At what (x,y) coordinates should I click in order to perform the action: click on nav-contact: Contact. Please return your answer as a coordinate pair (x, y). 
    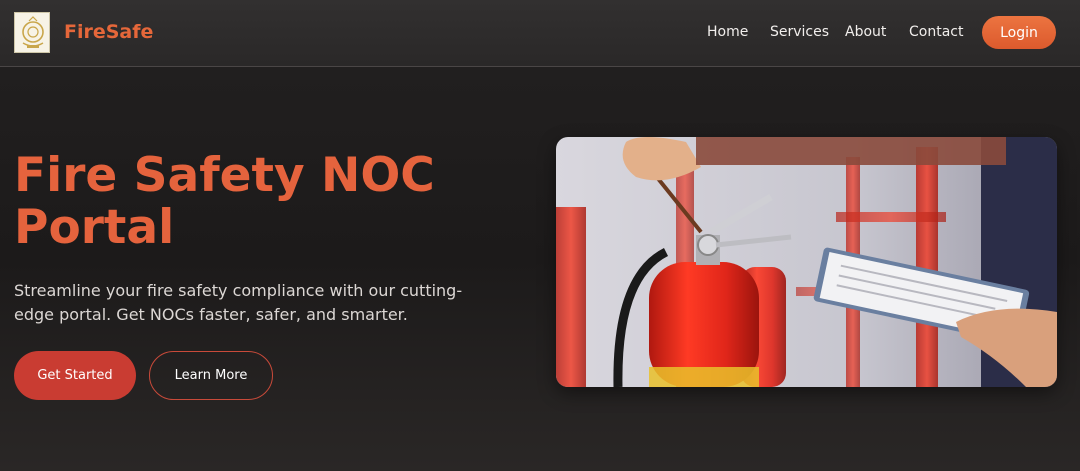
    Looking at the image, I should click on (936, 32).